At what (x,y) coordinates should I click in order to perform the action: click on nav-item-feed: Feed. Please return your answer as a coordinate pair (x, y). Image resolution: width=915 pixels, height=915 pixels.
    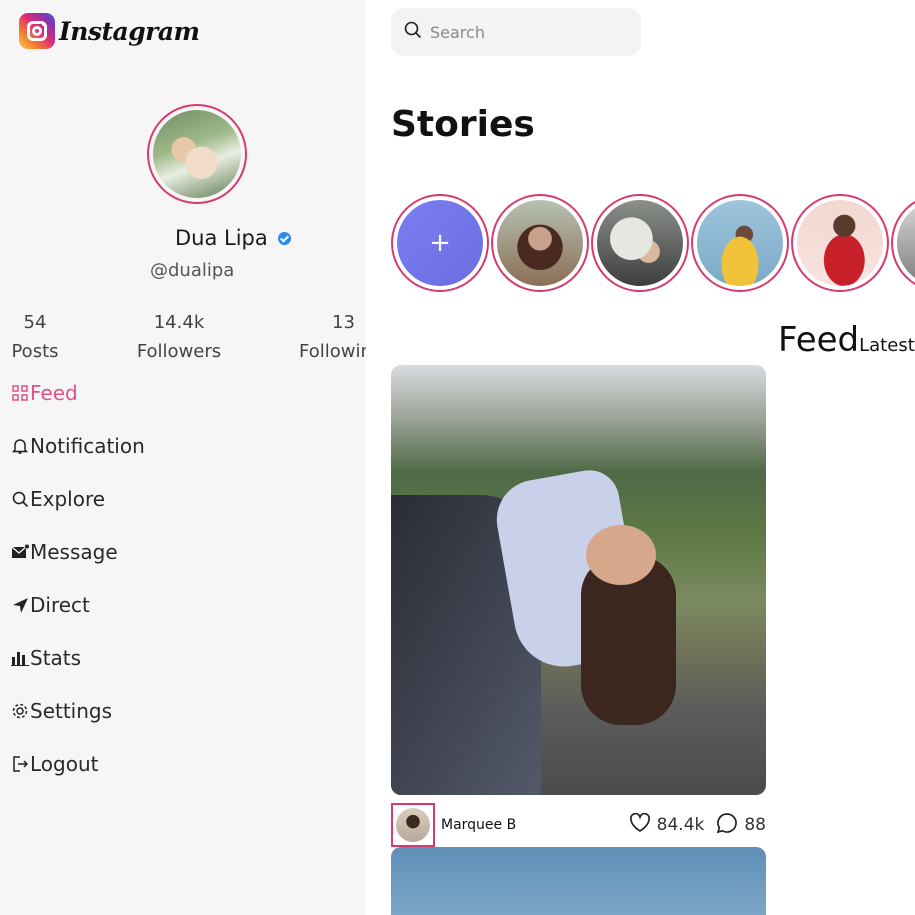
    Looking at the image, I should click on (44, 393).